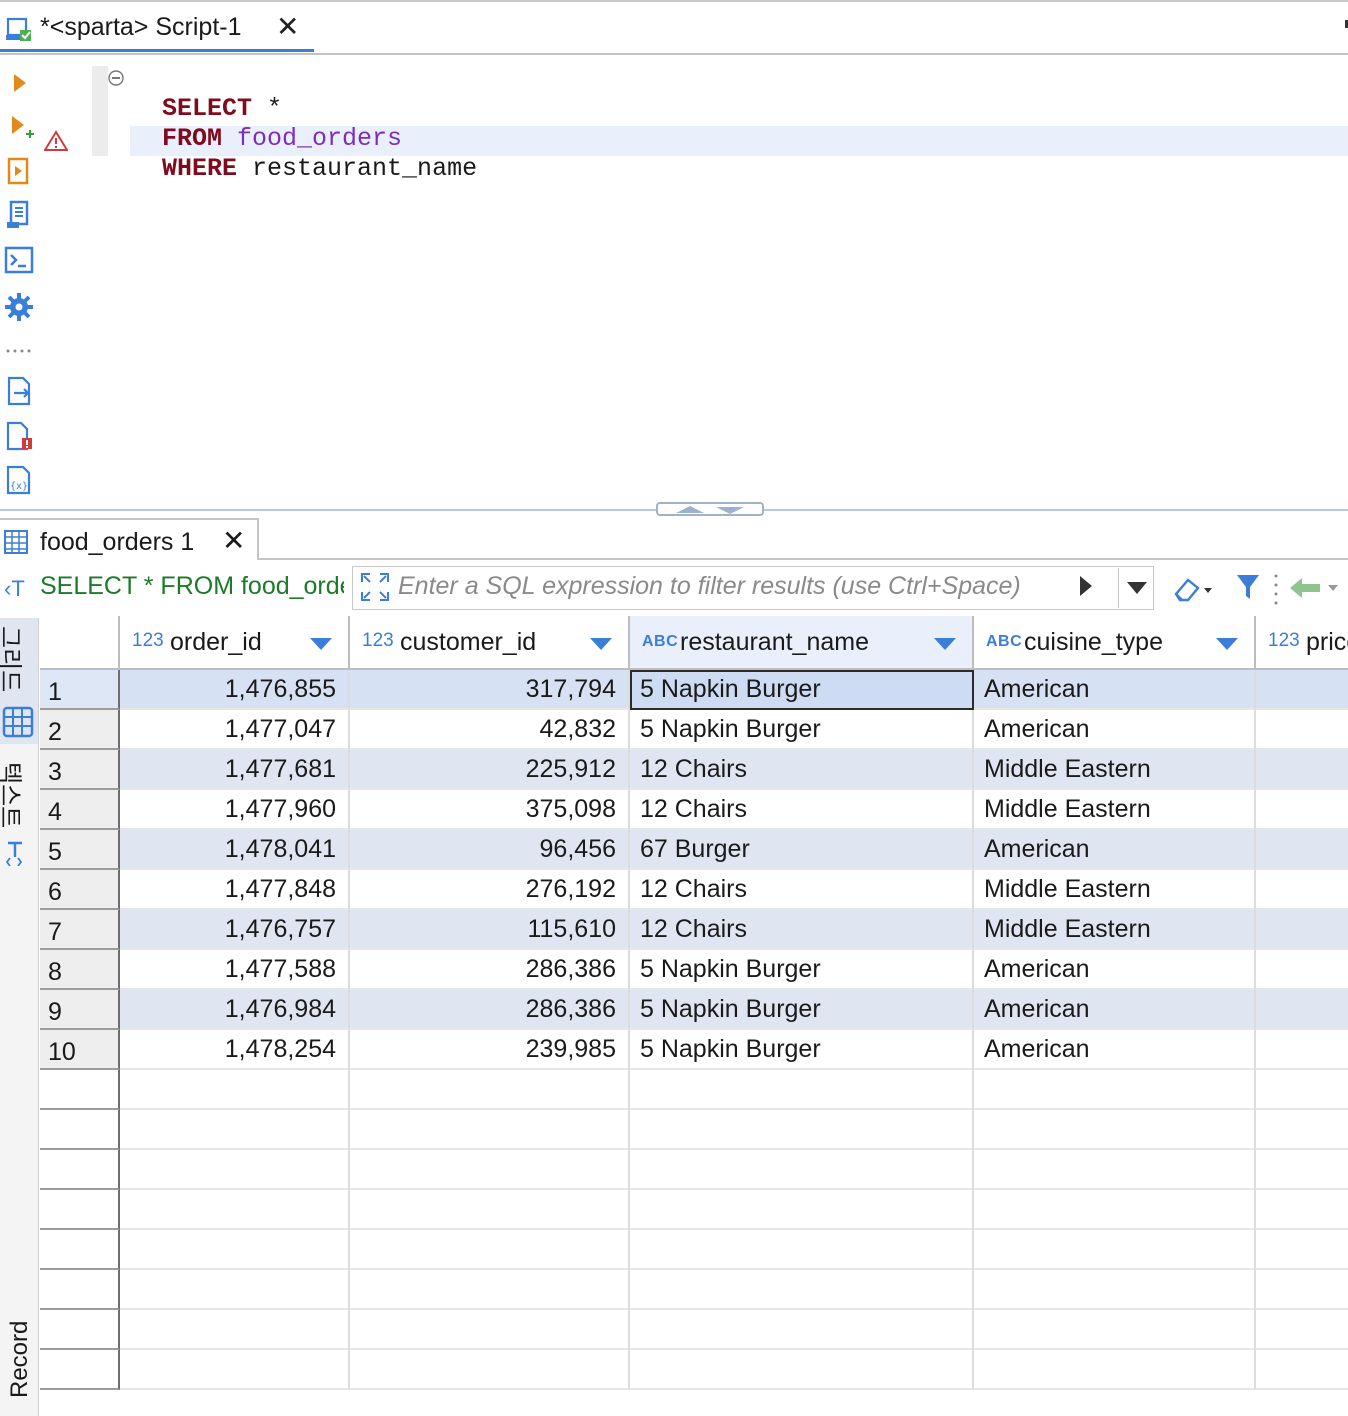  Describe the element at coordinates (235, 690) in the screenshot. I see `cell-order-id: 1,476,855` at that location.